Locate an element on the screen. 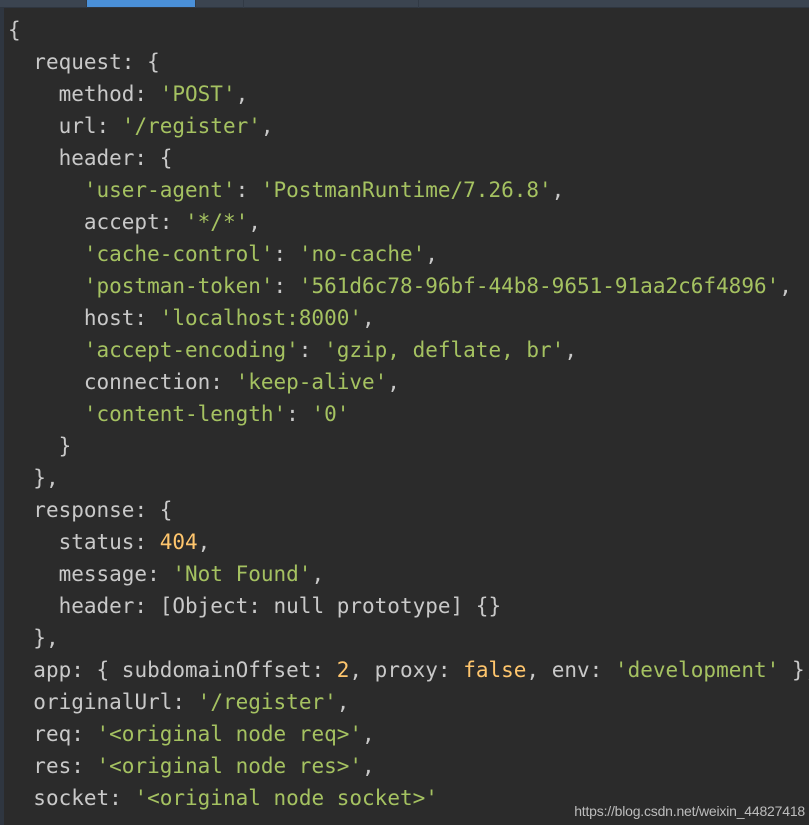 The height and width of the screenshot is (825, 809). console-line: { is located at coordinates (408, 30).